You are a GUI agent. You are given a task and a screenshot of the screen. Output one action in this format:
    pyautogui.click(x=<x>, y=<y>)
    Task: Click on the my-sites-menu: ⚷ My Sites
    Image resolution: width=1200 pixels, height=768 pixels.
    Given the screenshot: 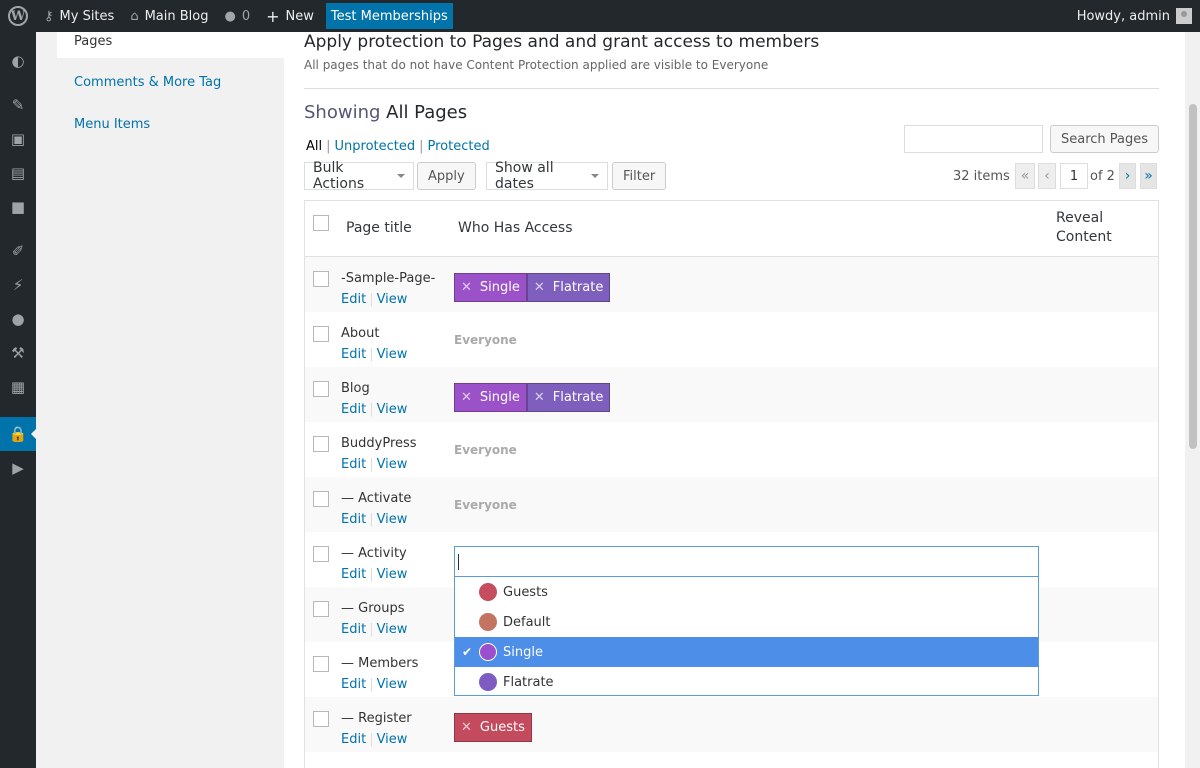 What is the action you would take?
    pyautogui.click(x=79, y=16)
    